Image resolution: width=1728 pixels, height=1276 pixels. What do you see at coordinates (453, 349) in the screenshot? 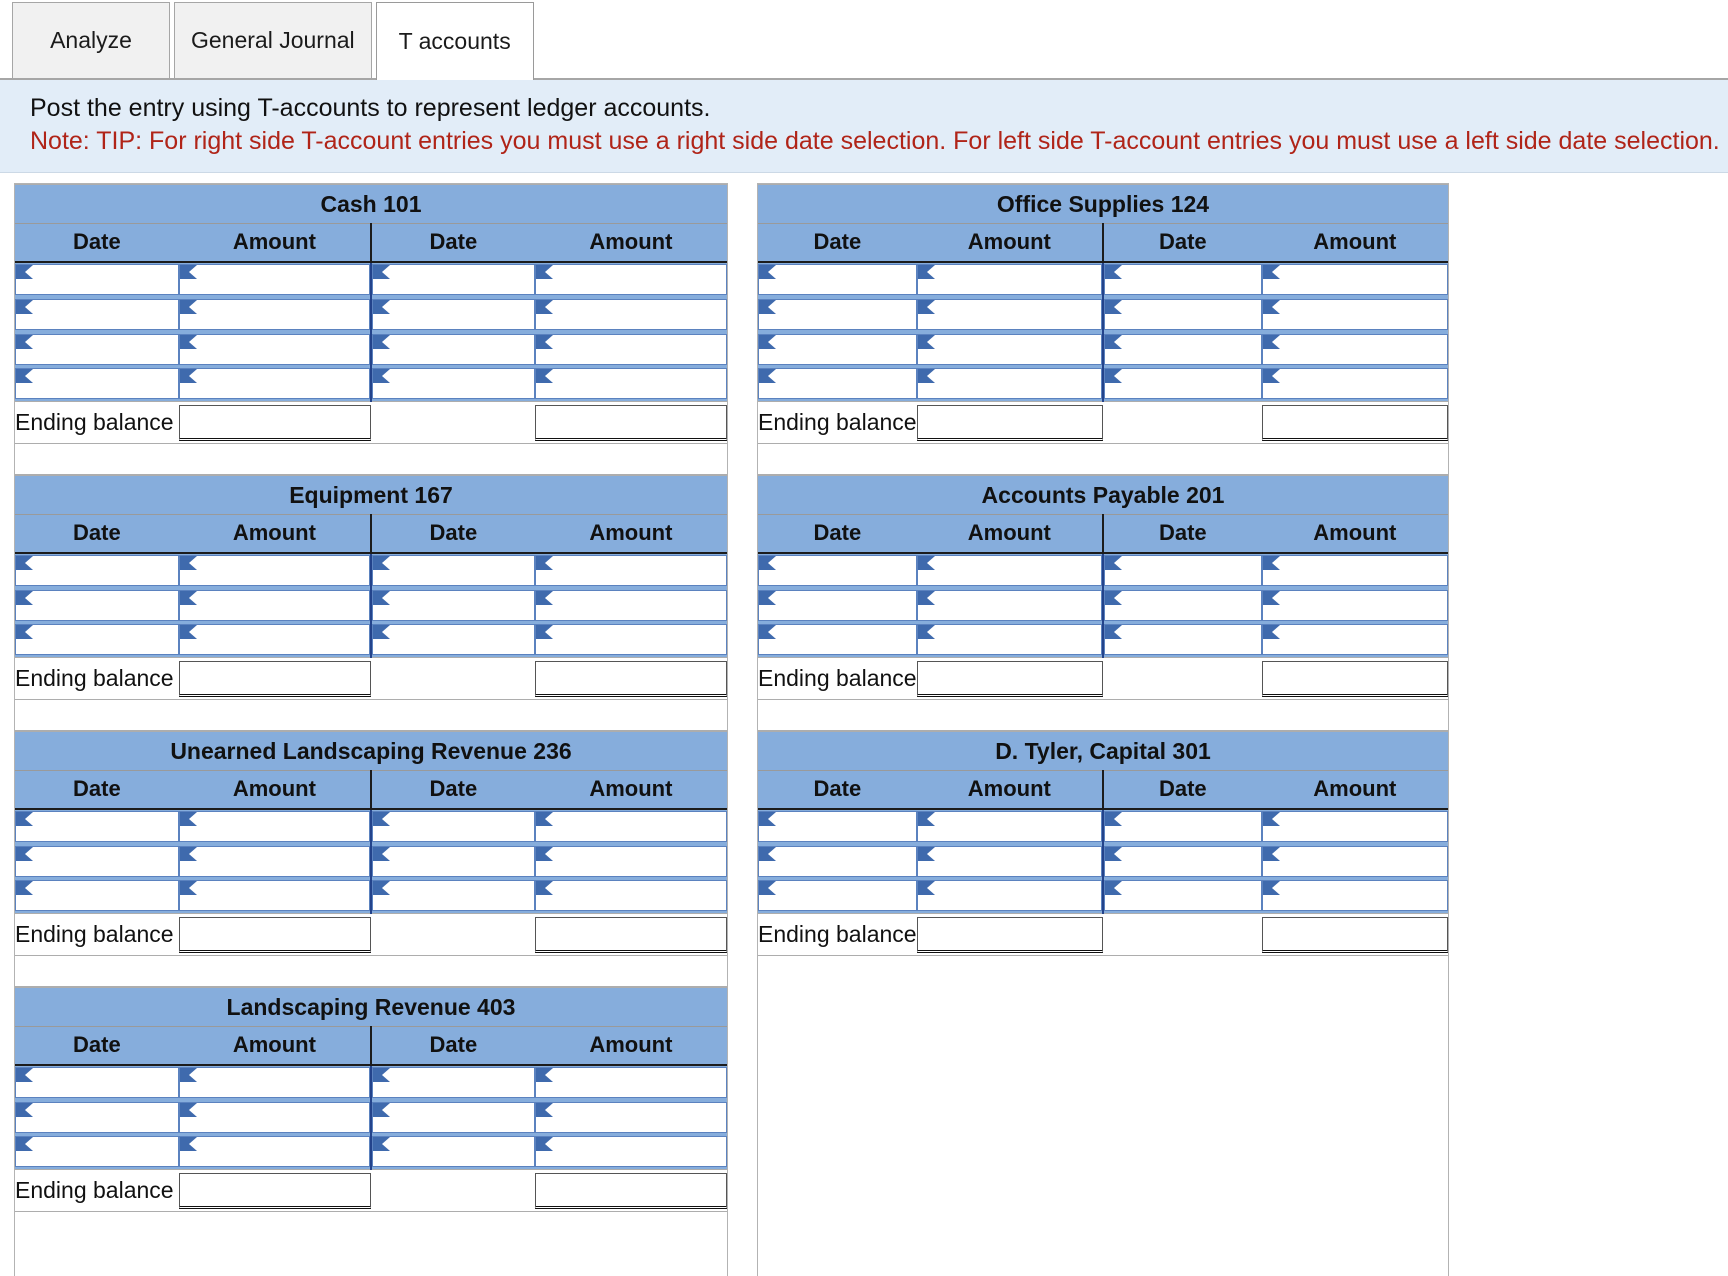
I see `date-select-right-cash-101-row3` at bounding box center [453, 349].